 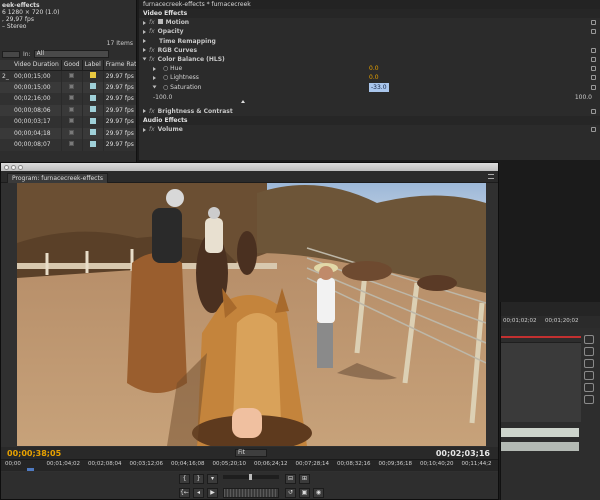 What do you see at coordinates (34, 453) in the screenshot?
I see `current-timecode: 00;00;38;05` at bounding box center [34, 453].